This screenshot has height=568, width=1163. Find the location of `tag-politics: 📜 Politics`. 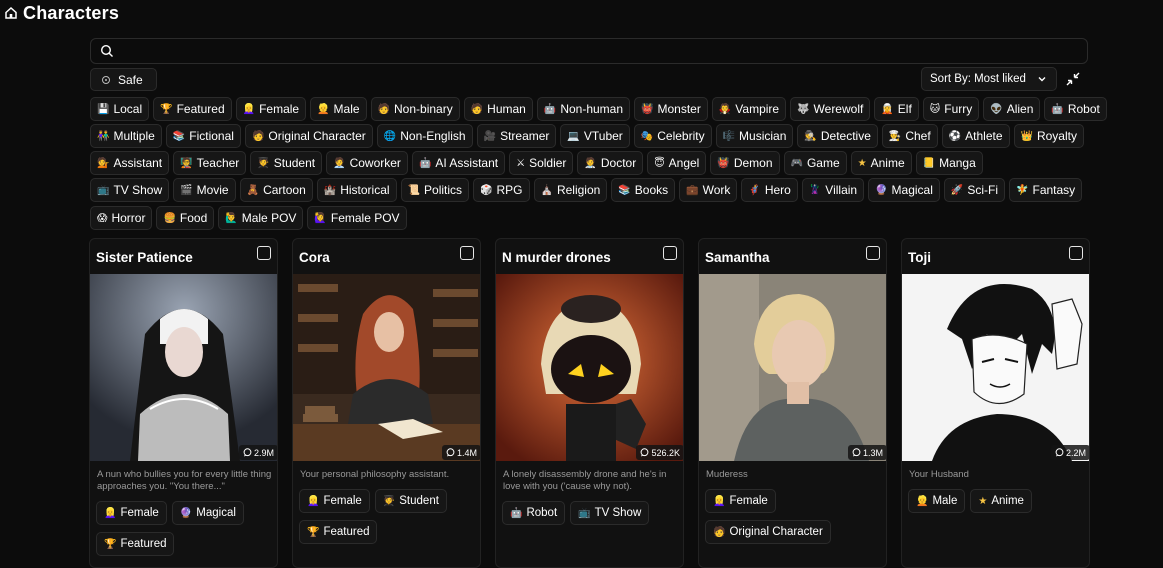

tag-politics: 📜 Politics is located at coordinates (435, 190).